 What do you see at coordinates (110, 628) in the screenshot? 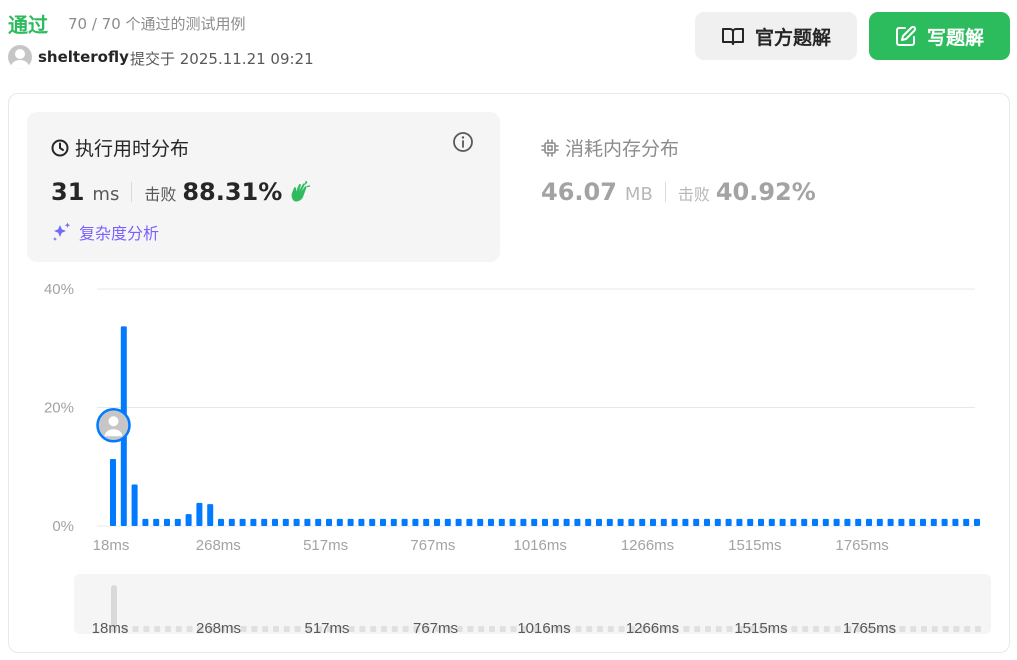
I see `mini-x-tick-label: 18ms` at bounding box center [110, 628].